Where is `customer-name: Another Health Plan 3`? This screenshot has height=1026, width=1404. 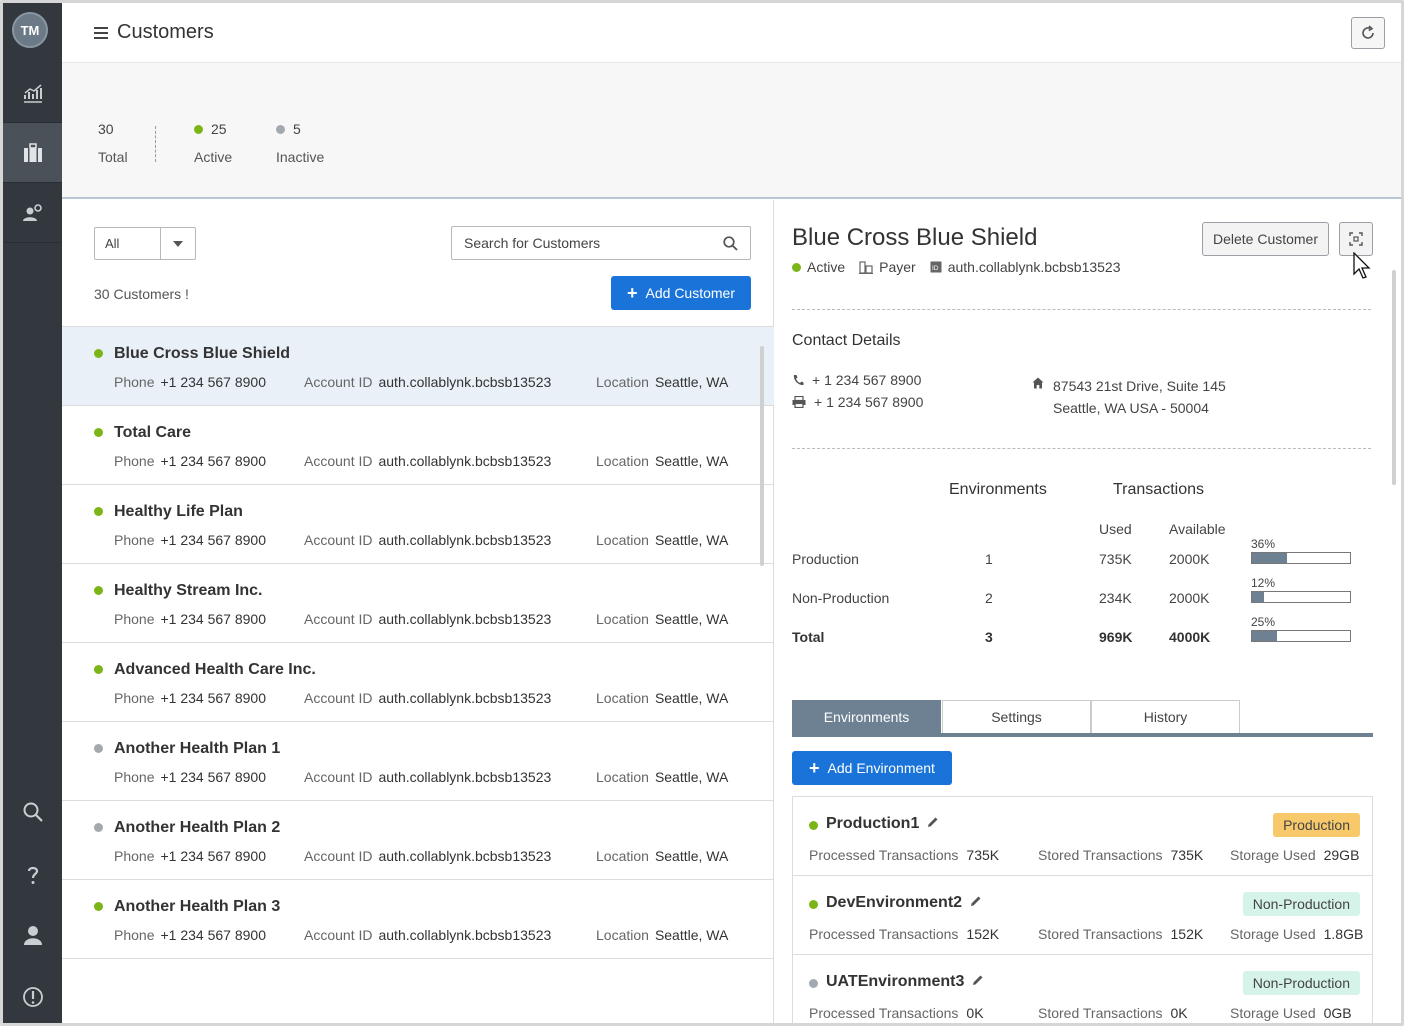
customer-name: Another Health Plan 3 is located at coordinates (197, 907).